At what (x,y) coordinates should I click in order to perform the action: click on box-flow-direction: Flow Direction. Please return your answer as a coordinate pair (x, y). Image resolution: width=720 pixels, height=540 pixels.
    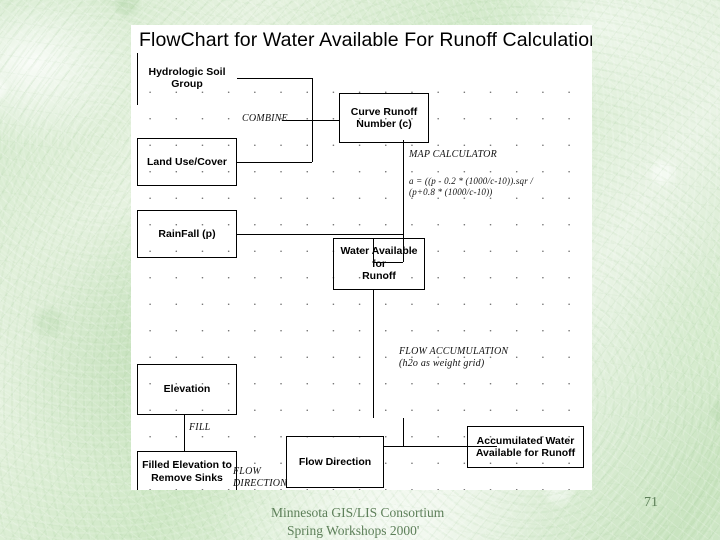
    Looking at the image, I should click on (335, 462).